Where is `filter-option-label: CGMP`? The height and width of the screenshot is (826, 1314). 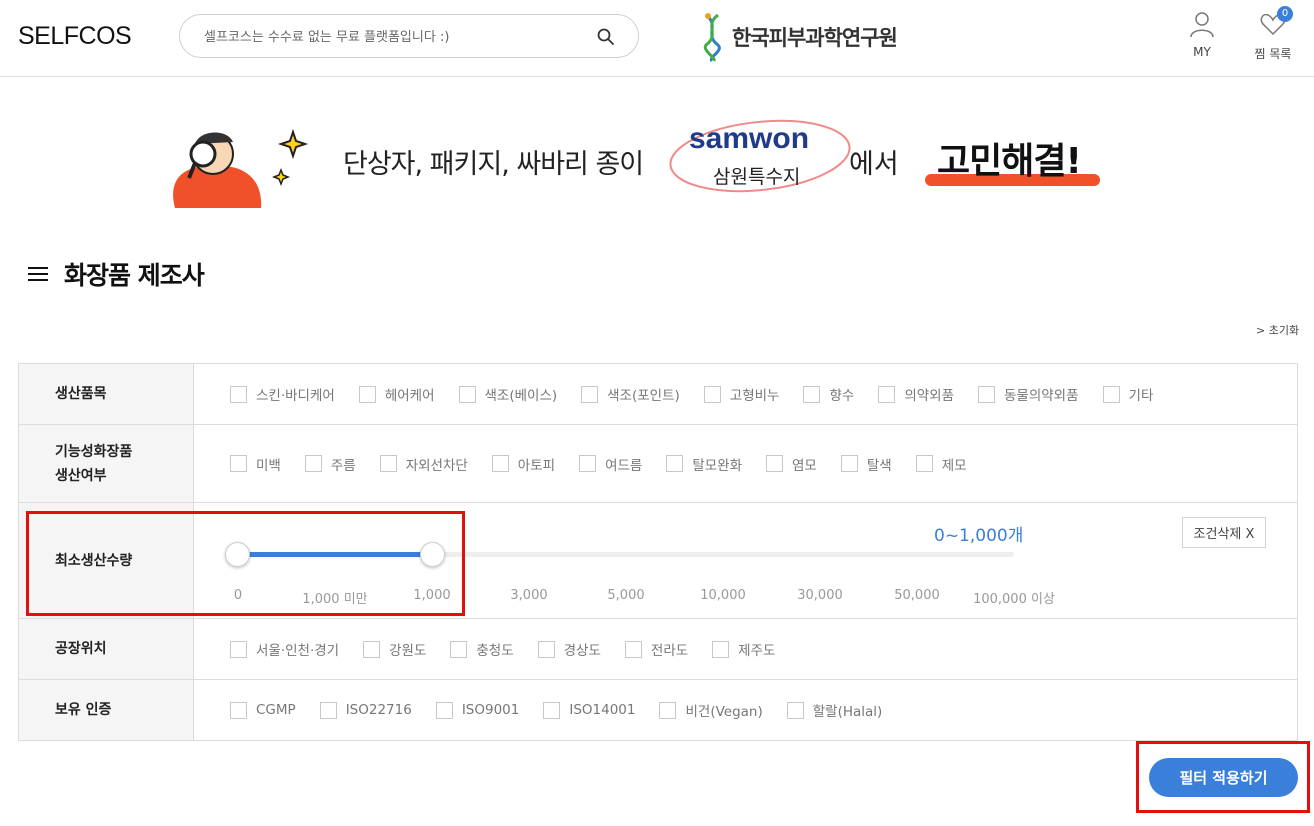 filter-option-label: CGMP is located at coordinates (276, 710).